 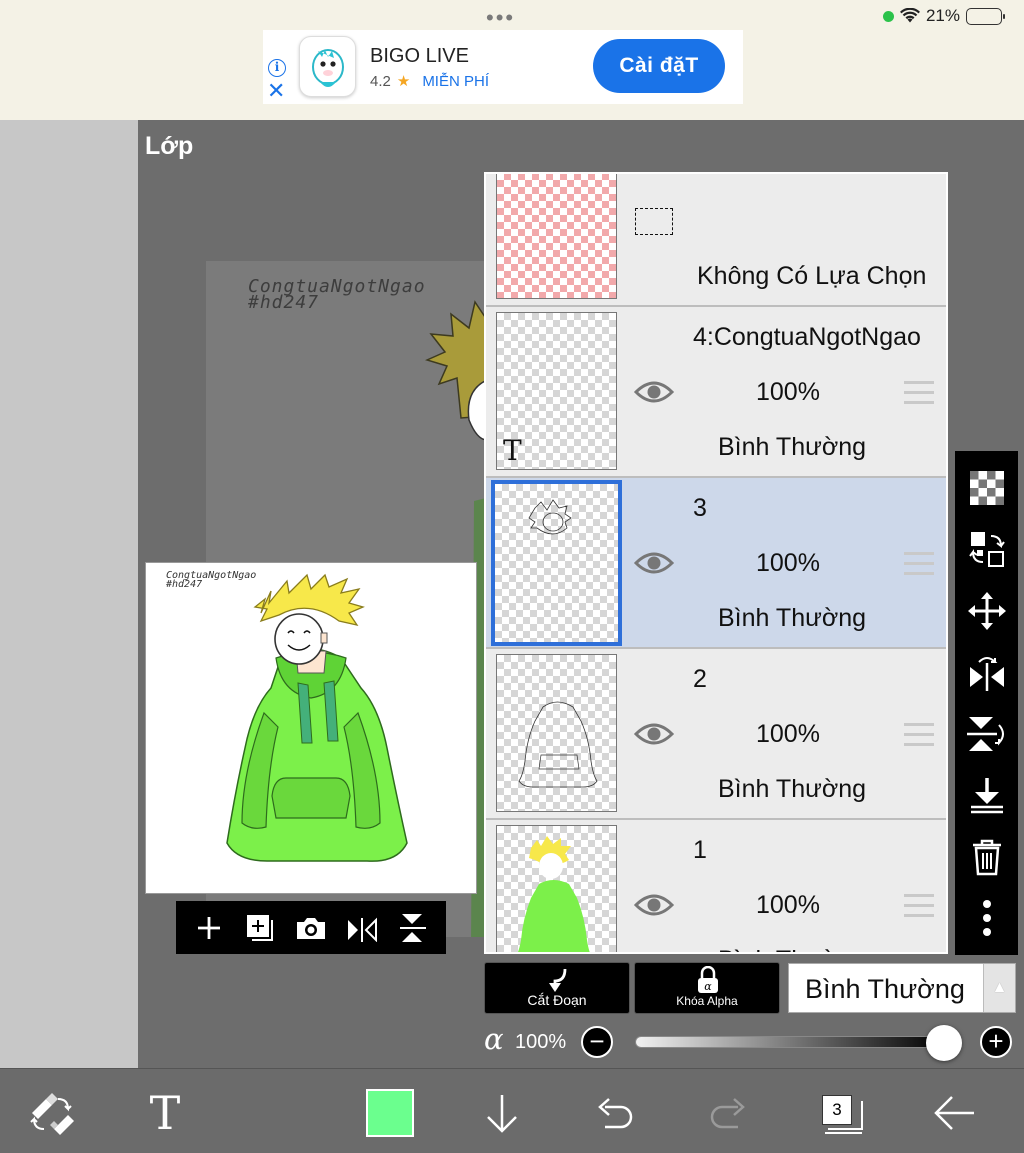 I want to click on layer-row-3: 3 100% Bình Thường, so click(x=716, y=562).